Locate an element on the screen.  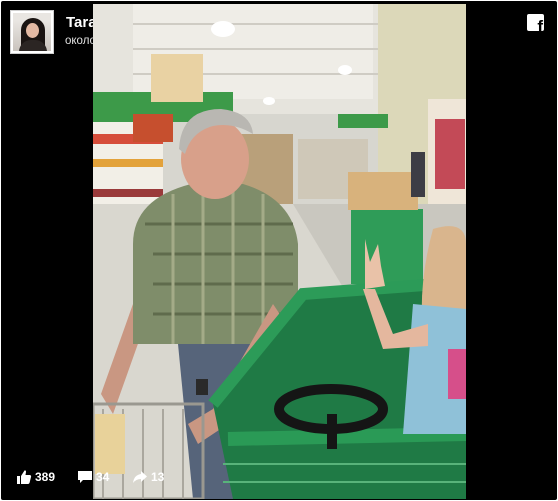
shares-count: 13 is located at coordinates (158, 477).